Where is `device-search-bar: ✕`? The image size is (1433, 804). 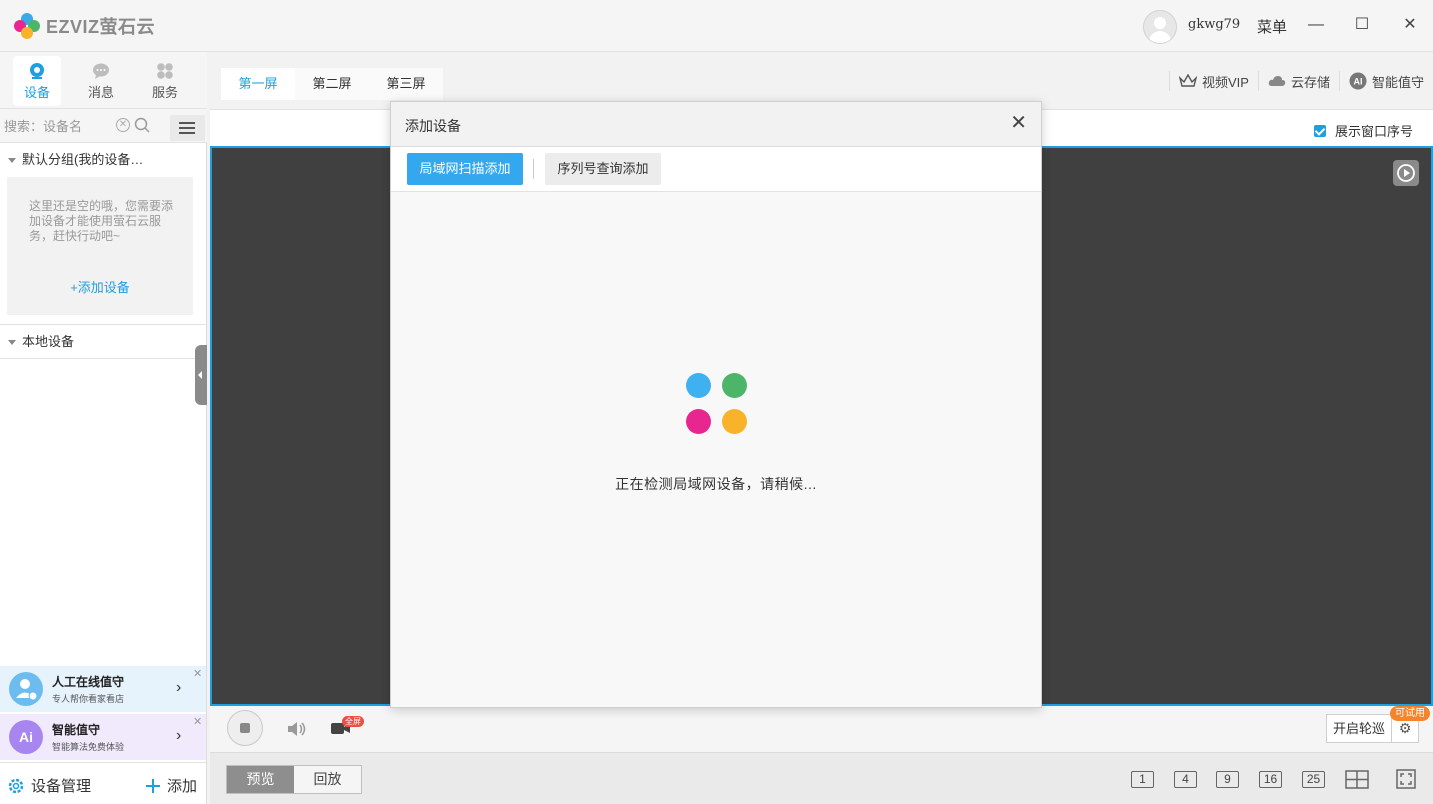 device-search-bar: ✕ is located at coordinates (103, 126).